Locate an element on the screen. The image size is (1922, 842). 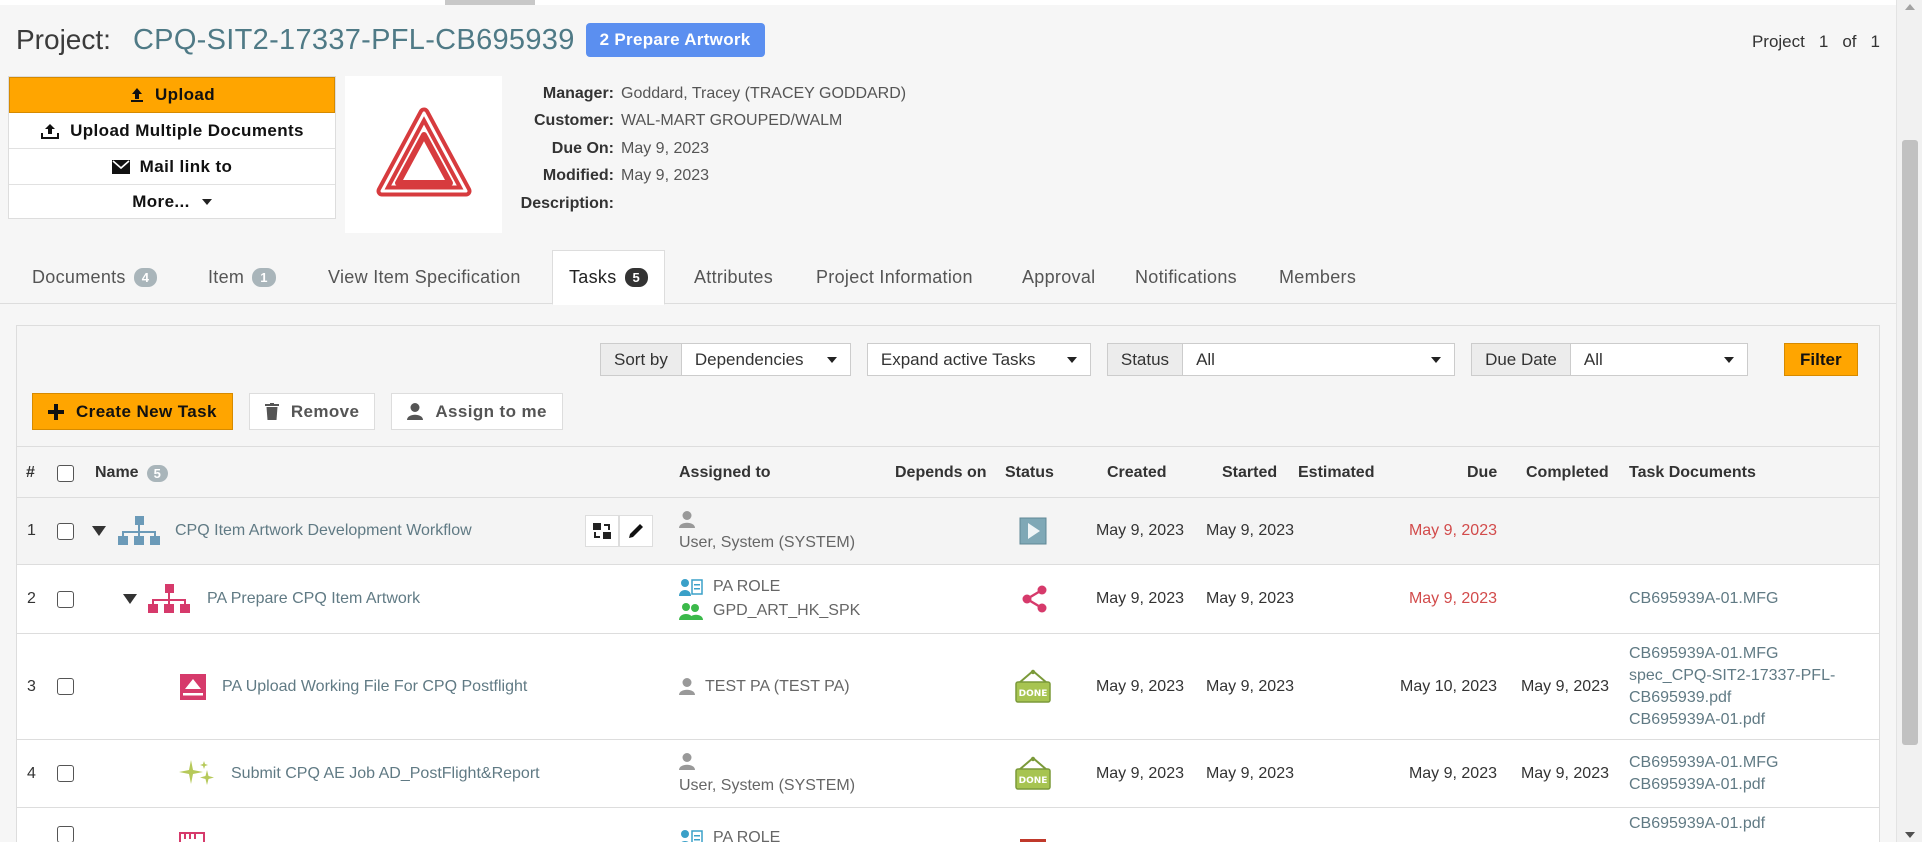
due-date: May 10, 2023 is located at coordinates (1448, 686).